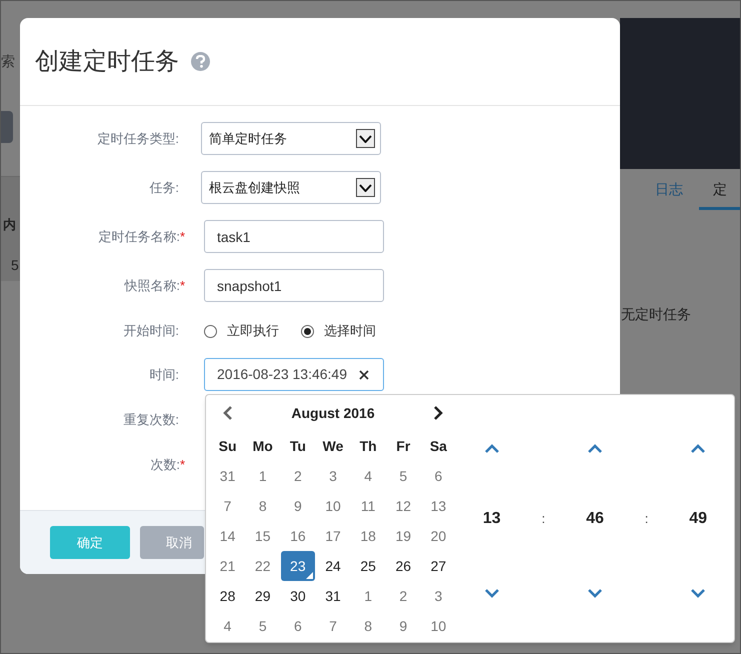 The height and width of the screenshot is (654, 741). I want to click on close-icon, so click(364, 375).